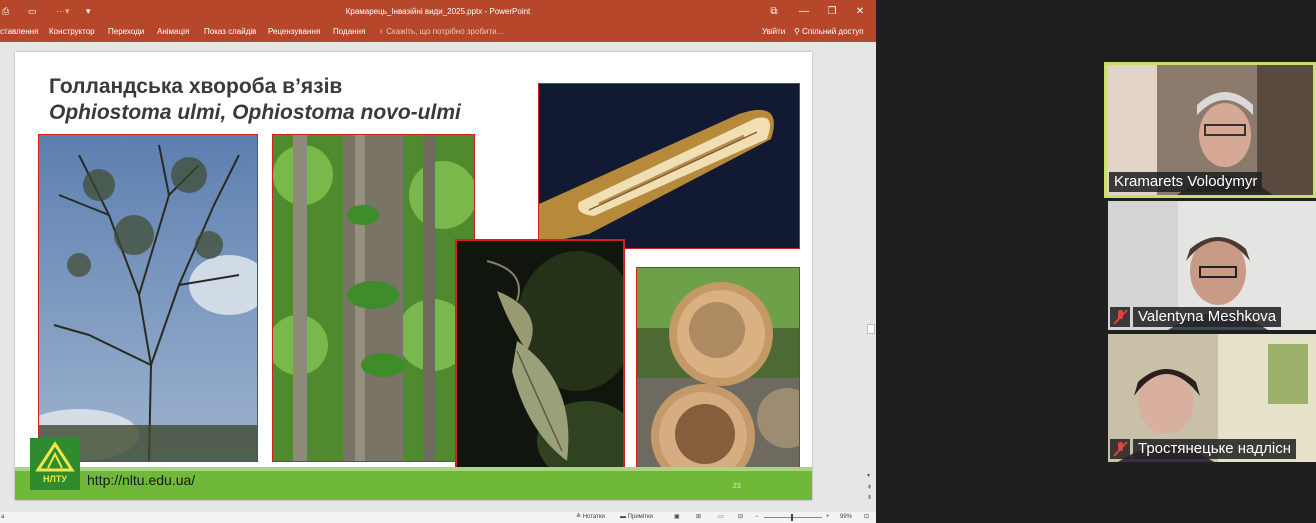  Describe the element at coordinates (593, 517) in the screenshot. I see `notes-label: Нотатки` at that location.